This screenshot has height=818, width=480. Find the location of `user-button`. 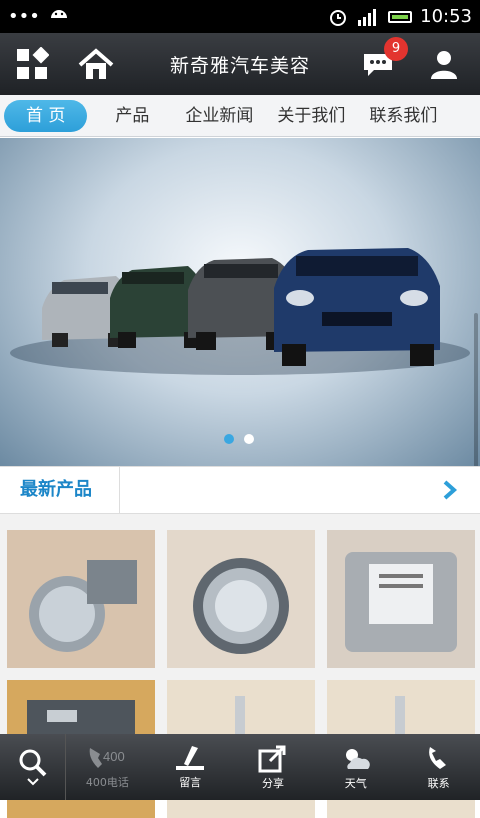

user-button is located at coordinates (444, 64).